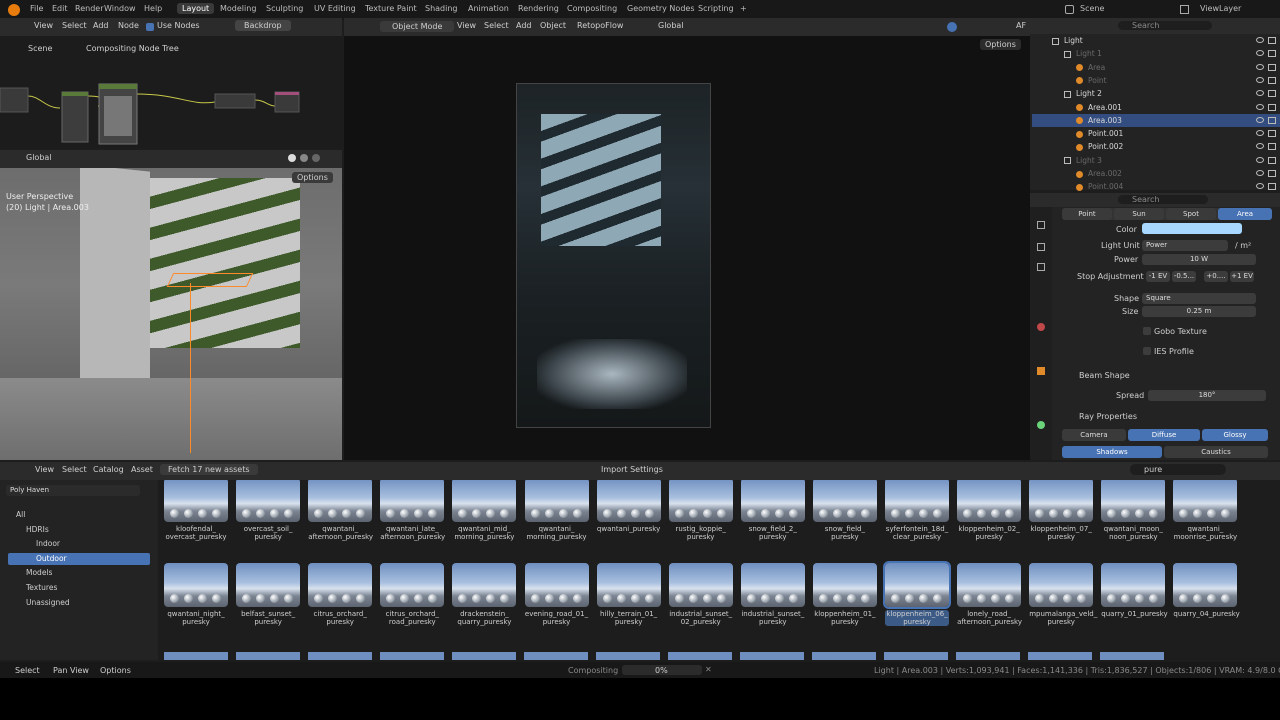 Image resolution: width=1280 pixels, height=720 pixels. I want to click on asset-thumbnail: quarry_01_puresky, so click(1134, 590).